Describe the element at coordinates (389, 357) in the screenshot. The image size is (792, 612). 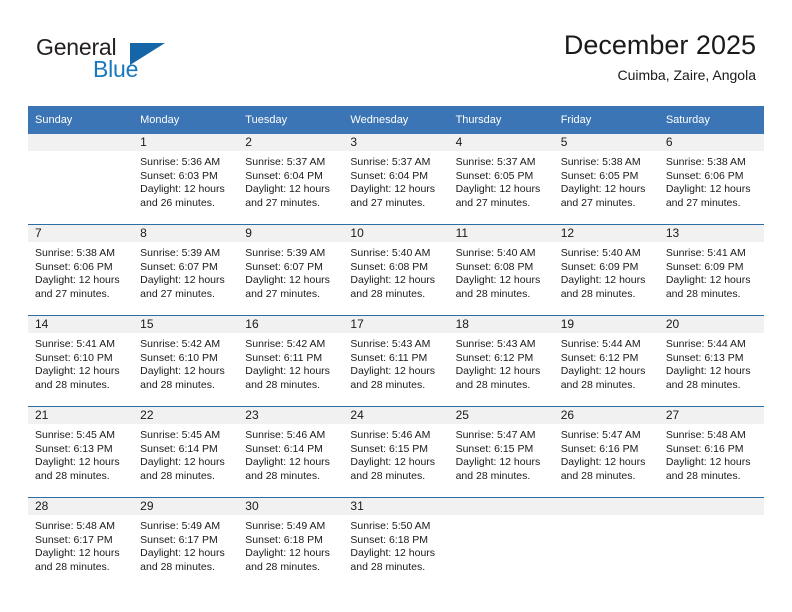
I see `sunset-text: Sunset: 6:11 PM` at that location.